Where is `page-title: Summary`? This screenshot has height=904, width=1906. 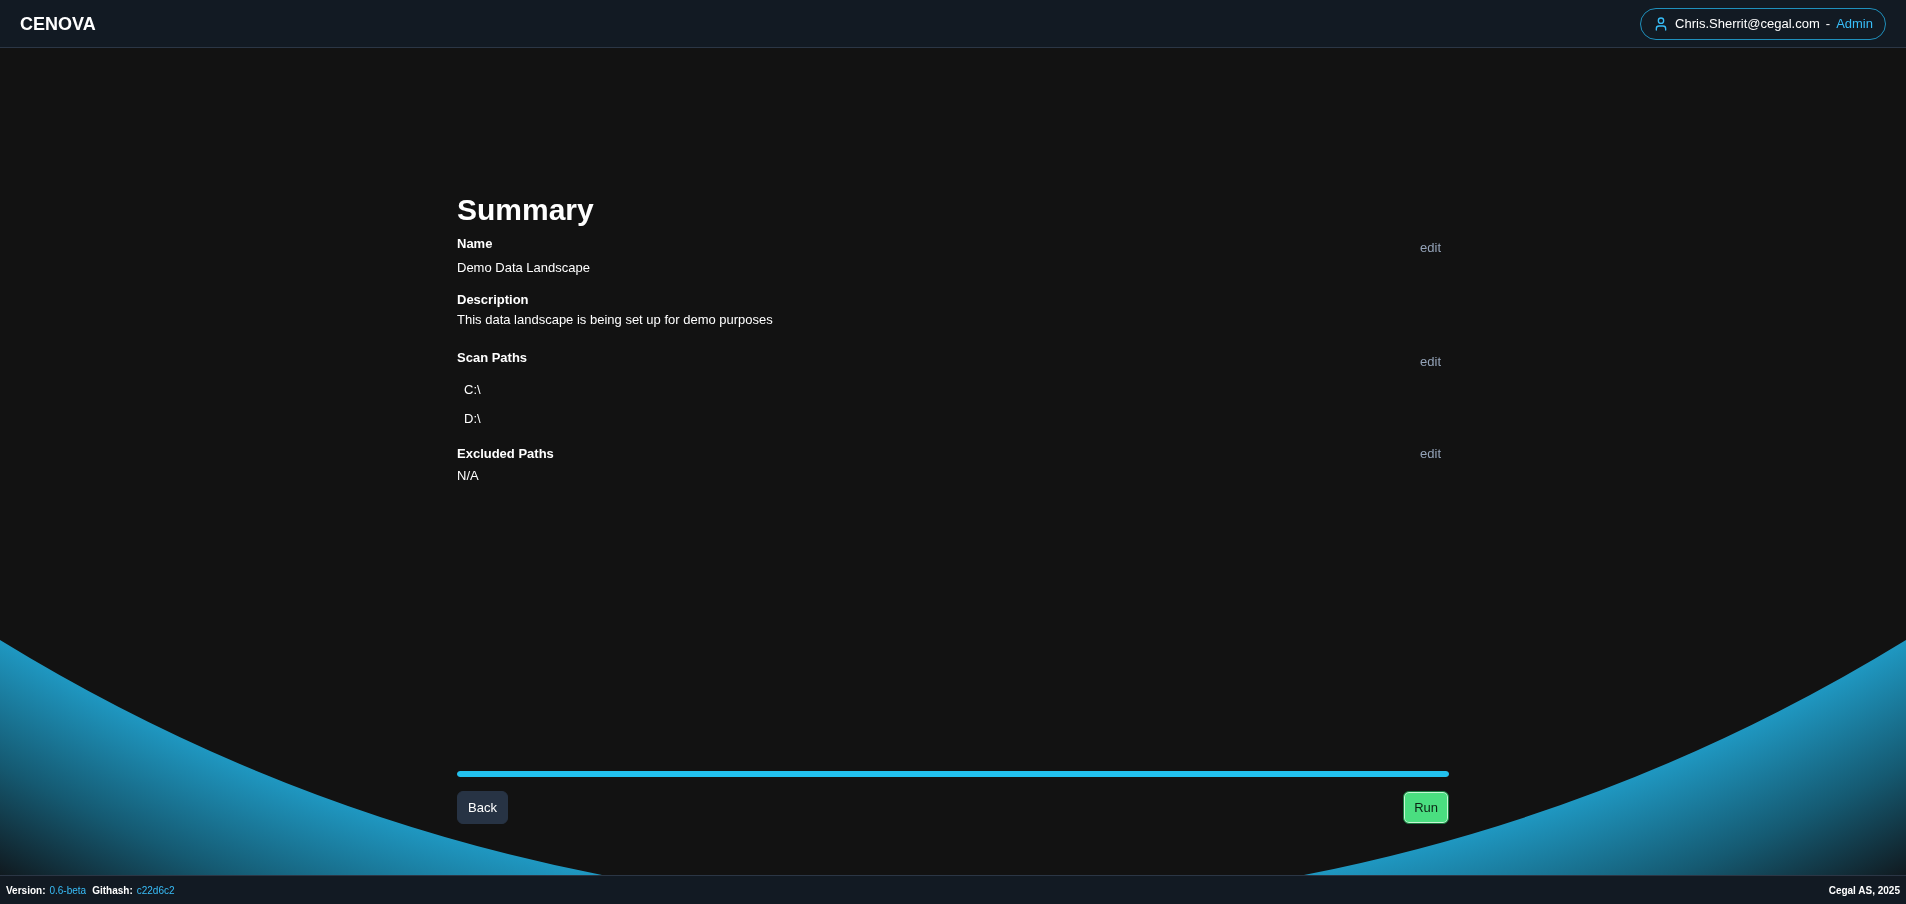
page-title: Summary is located at coordinates (525, 210).